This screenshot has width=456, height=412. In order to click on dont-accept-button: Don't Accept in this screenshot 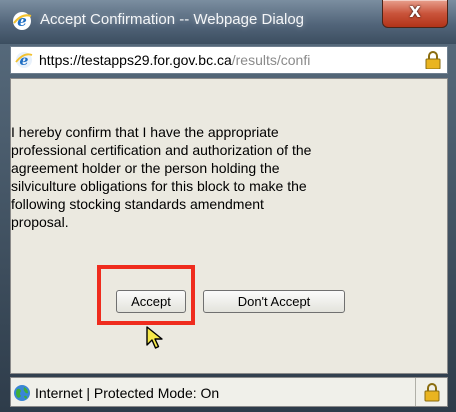, I will do `click(274, 301)`.